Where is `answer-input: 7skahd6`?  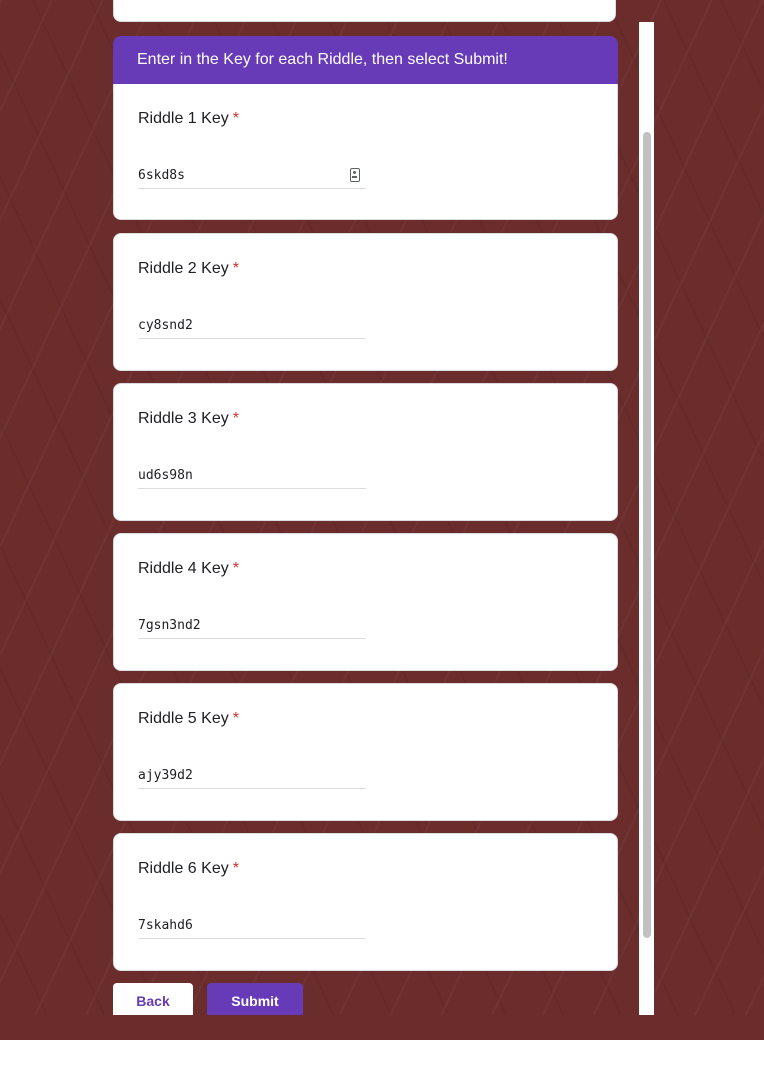
answer-input: 7skahd6 is located at coordinates (252, 927).